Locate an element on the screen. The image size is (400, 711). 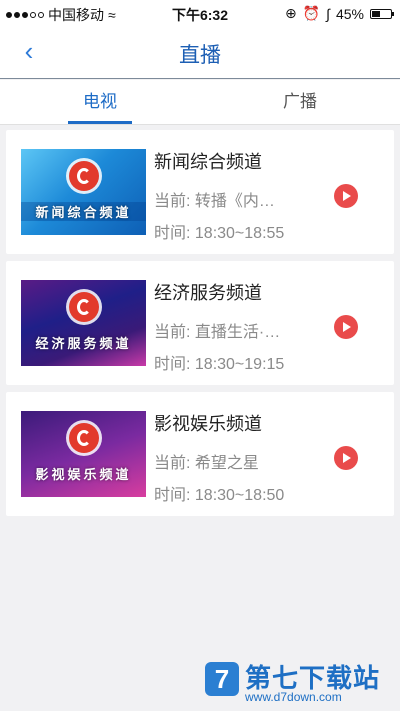
tab-indicator is located at coordinates (100, 122).